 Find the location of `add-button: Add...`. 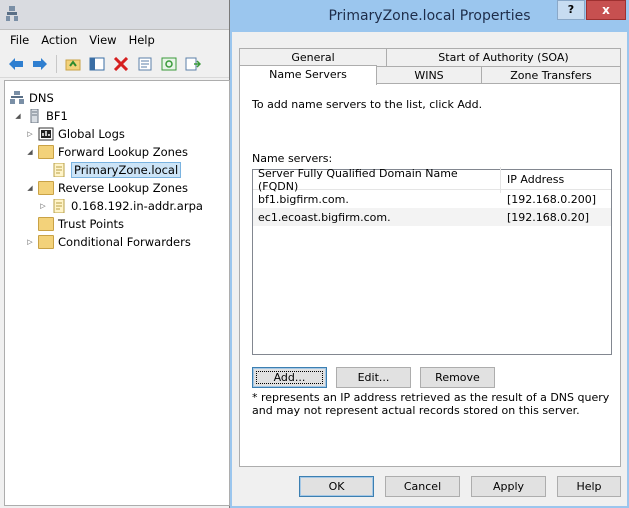

add-button: Add... is located at coordinates (289, 377).